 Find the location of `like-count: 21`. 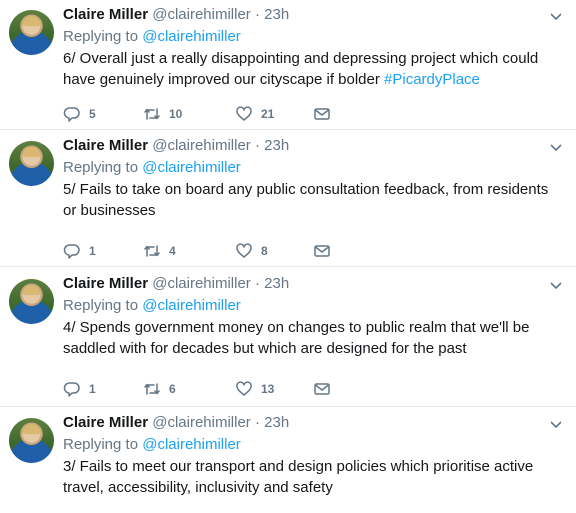

like-count: 21 is located at coordinates (268, 114).